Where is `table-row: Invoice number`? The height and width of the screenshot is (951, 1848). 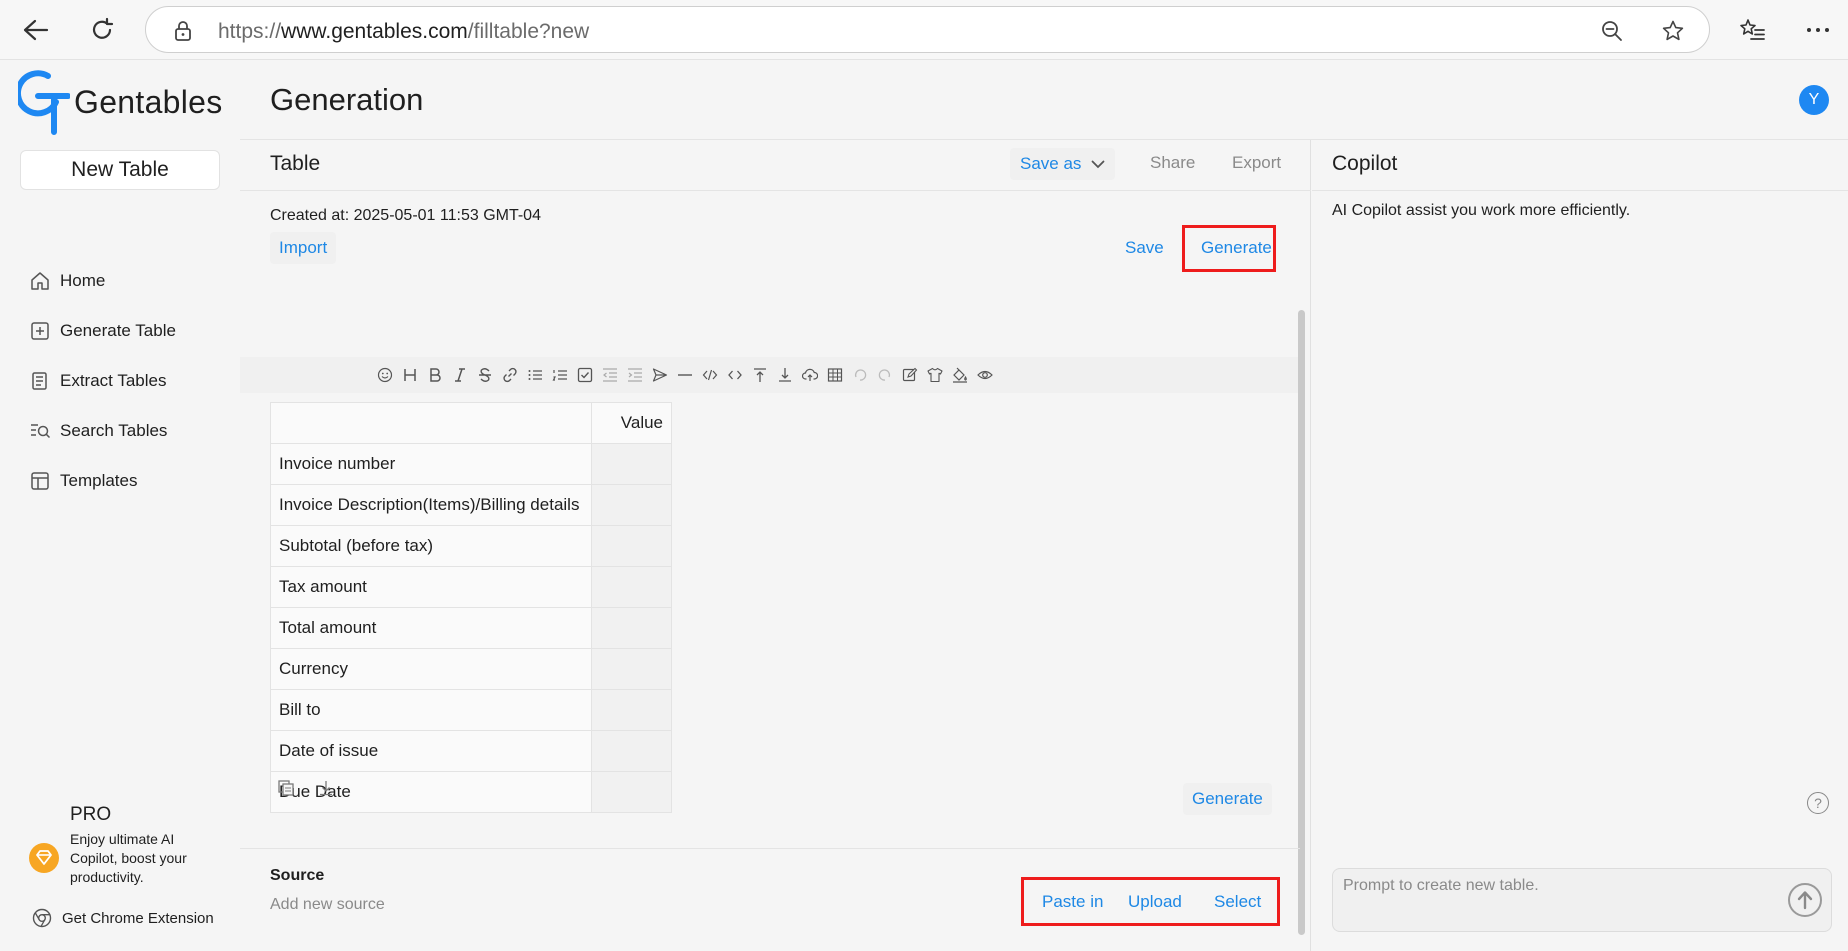 table-row: Invoice number is located at coordinates (471, 464).